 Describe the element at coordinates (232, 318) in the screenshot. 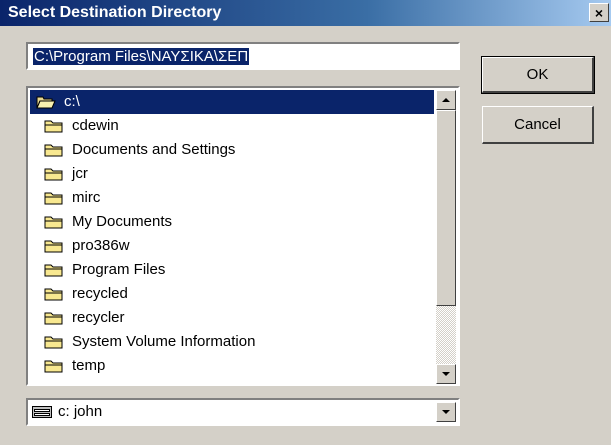

I see `list-item: recycler` at that location.